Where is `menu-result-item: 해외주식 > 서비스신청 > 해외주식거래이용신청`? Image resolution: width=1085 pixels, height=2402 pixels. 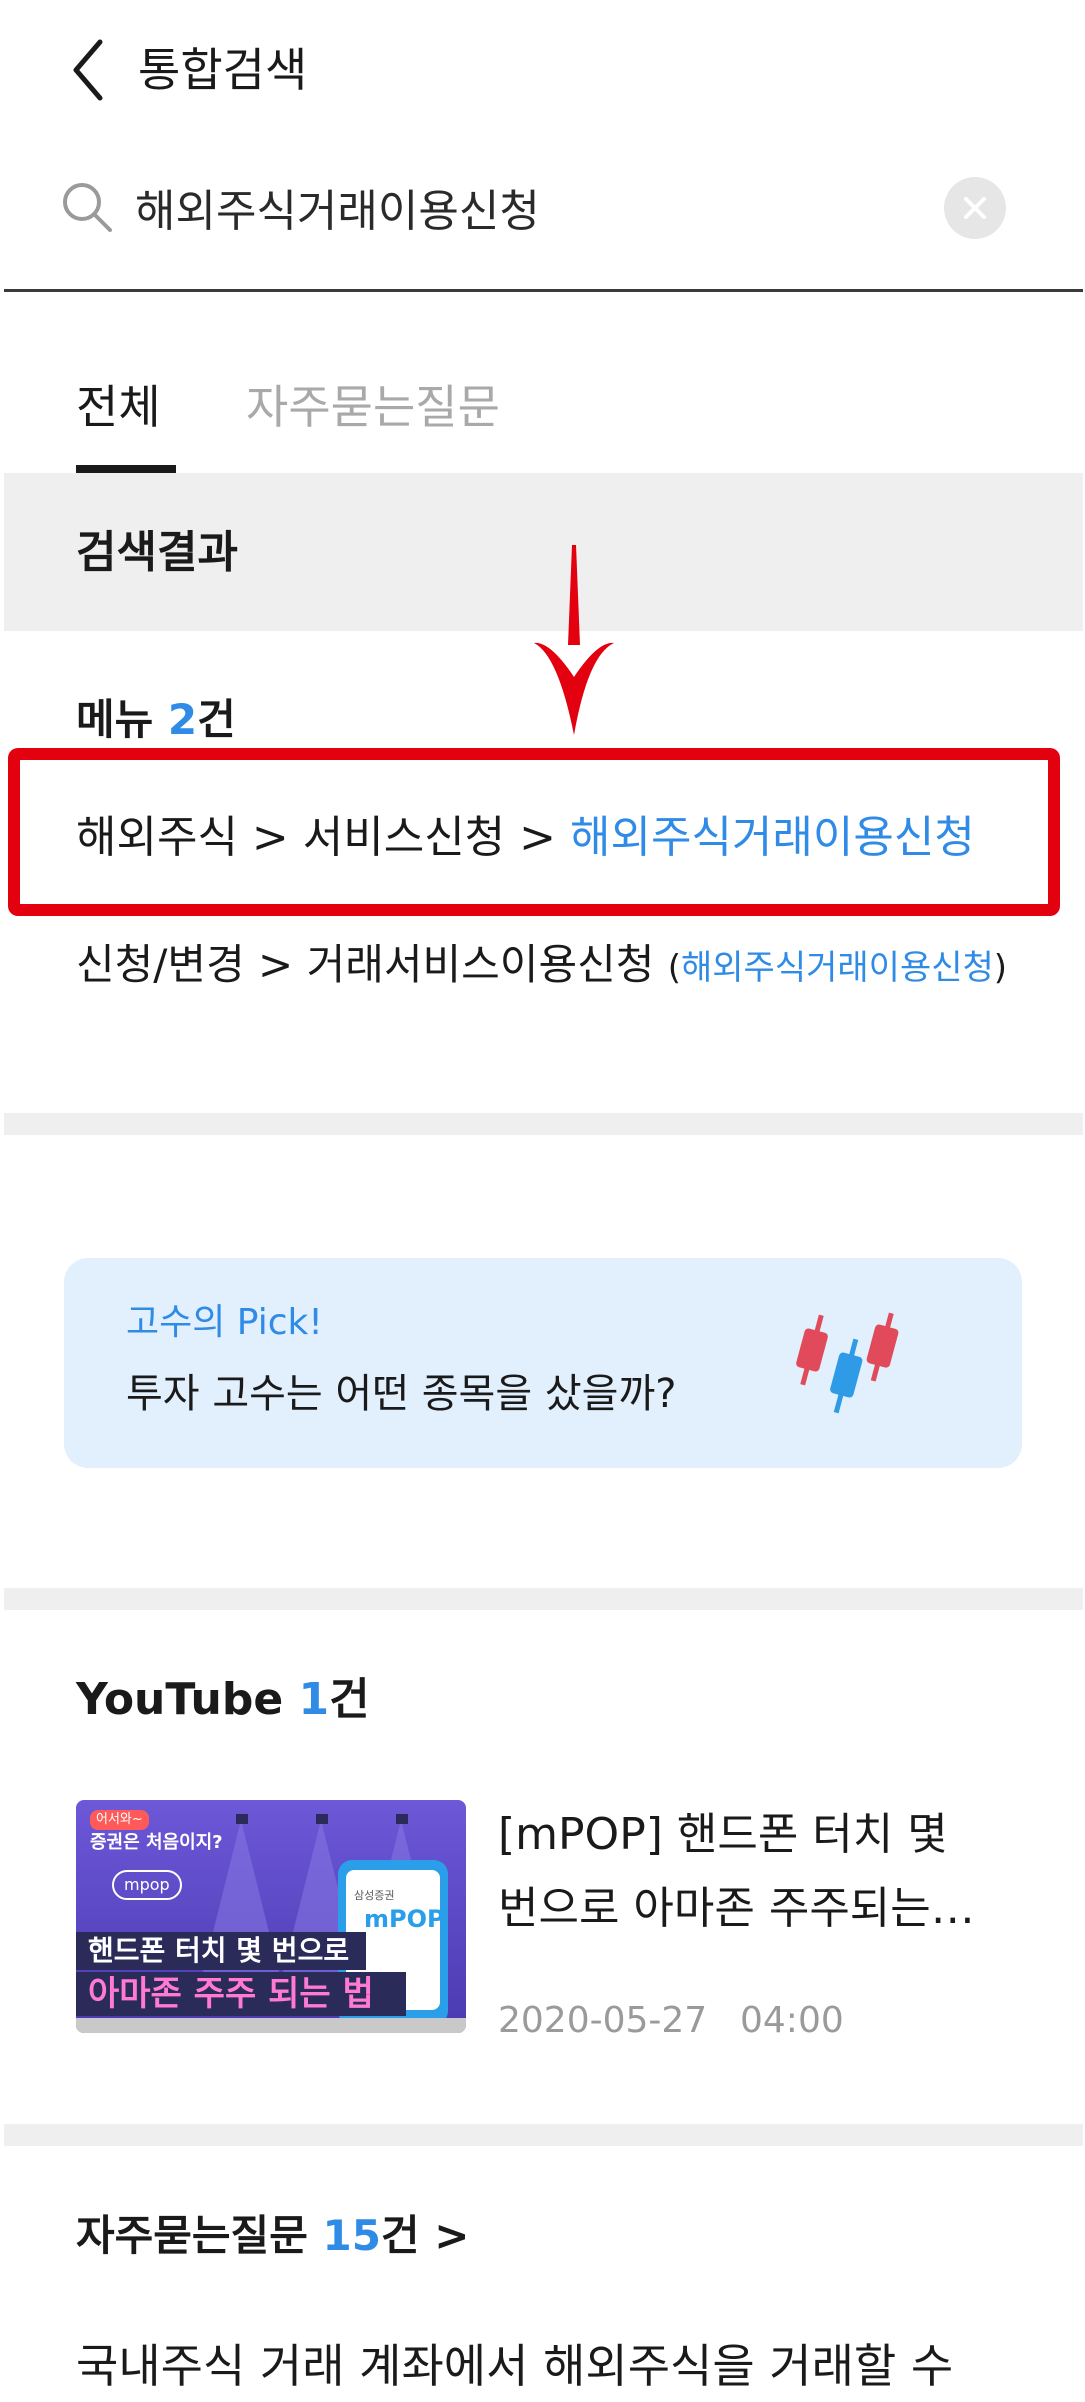 menu-result-item: 해외주식 > 서비스신청 > 해외주식거래이용신청 is located at coordinates (525, 838).